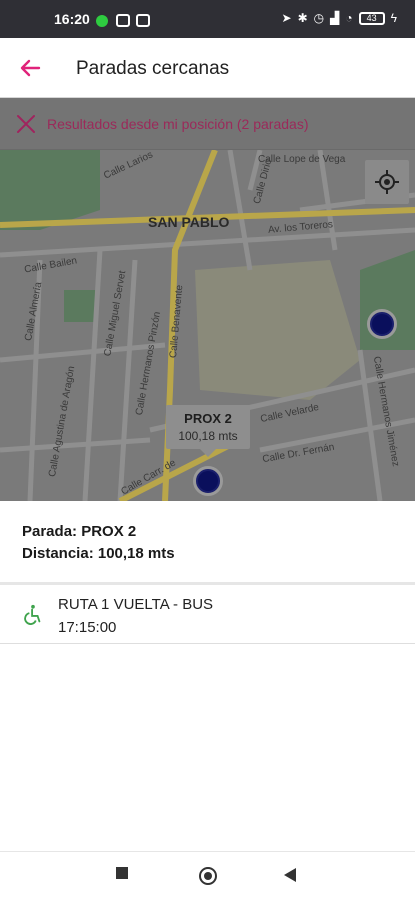 The height and width of the screenshot is (900, 415). I want to click on page-title: Paradas cercanas, so click(153, 68).